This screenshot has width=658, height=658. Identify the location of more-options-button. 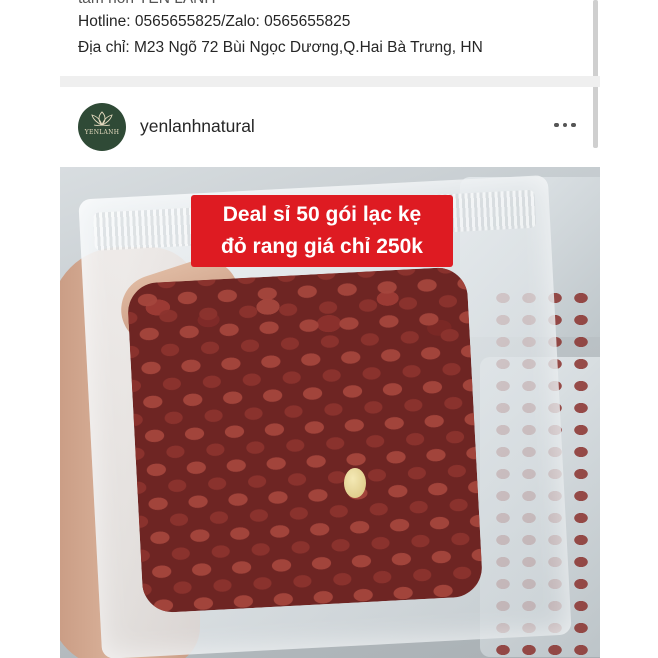
(565, 125).